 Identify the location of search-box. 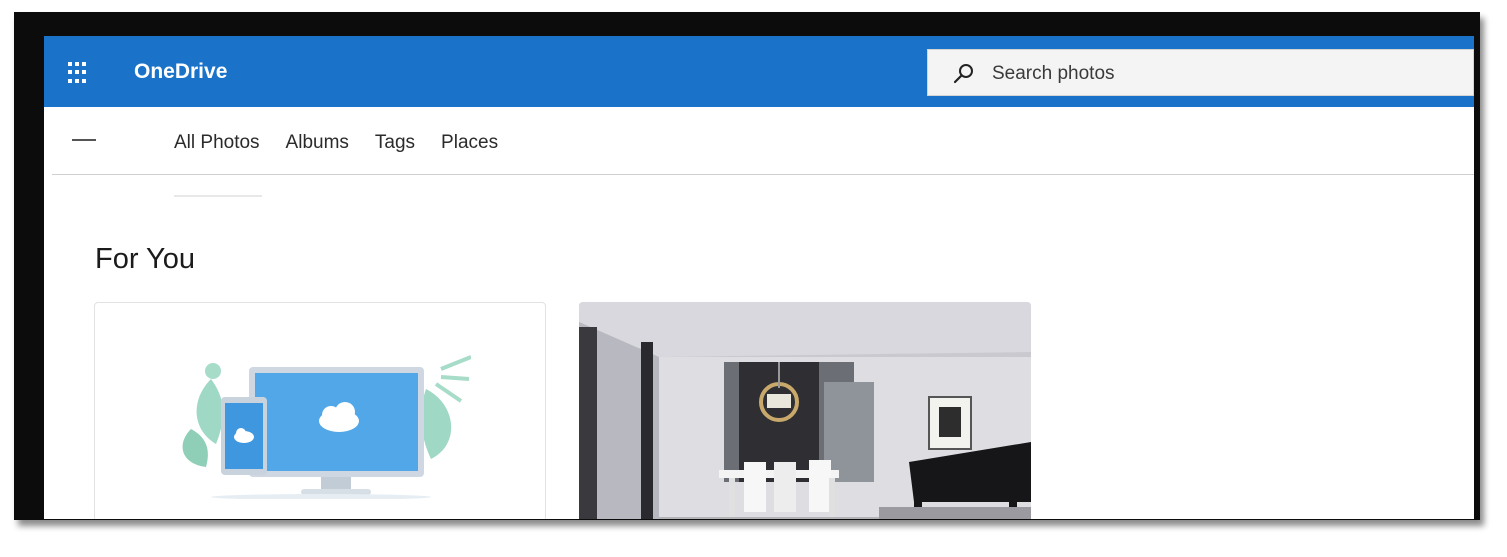
(1200, 73).